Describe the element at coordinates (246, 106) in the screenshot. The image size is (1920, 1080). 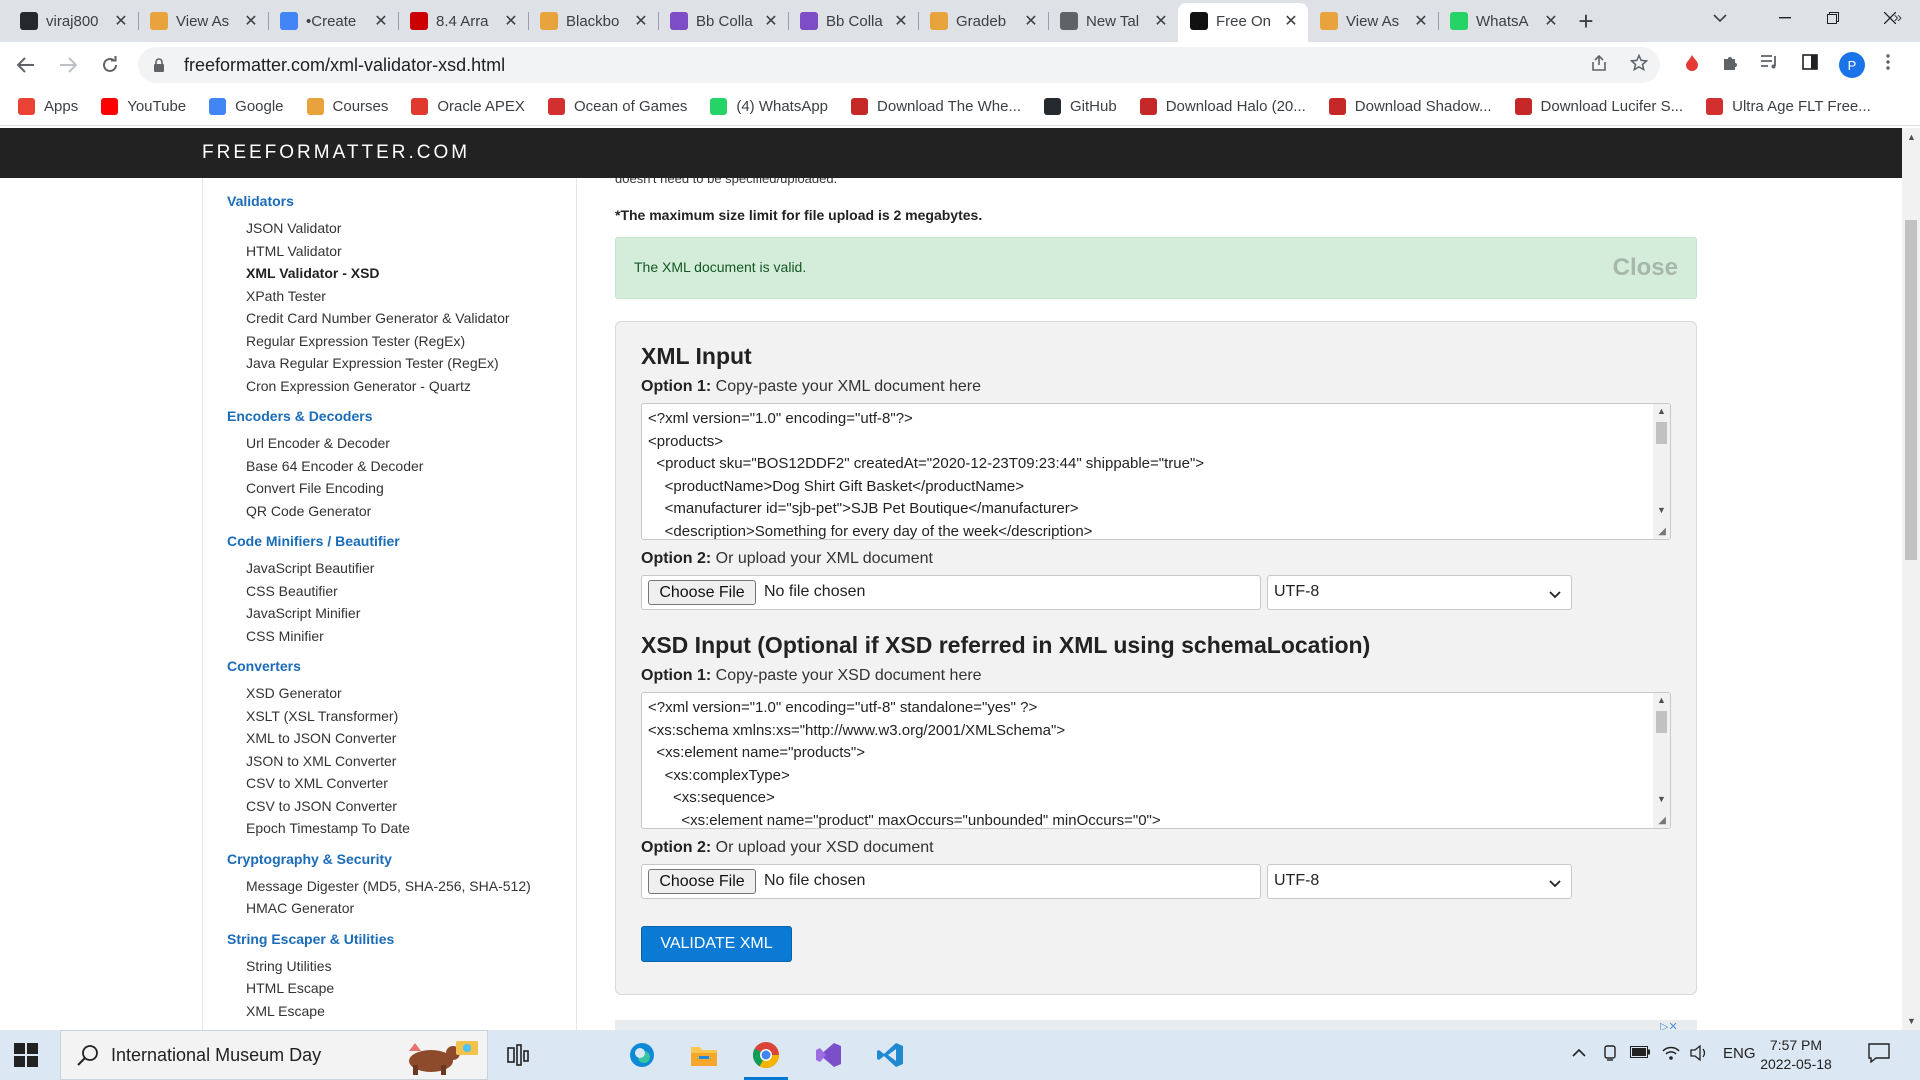
I see `bookmark-item: Google` at that location.